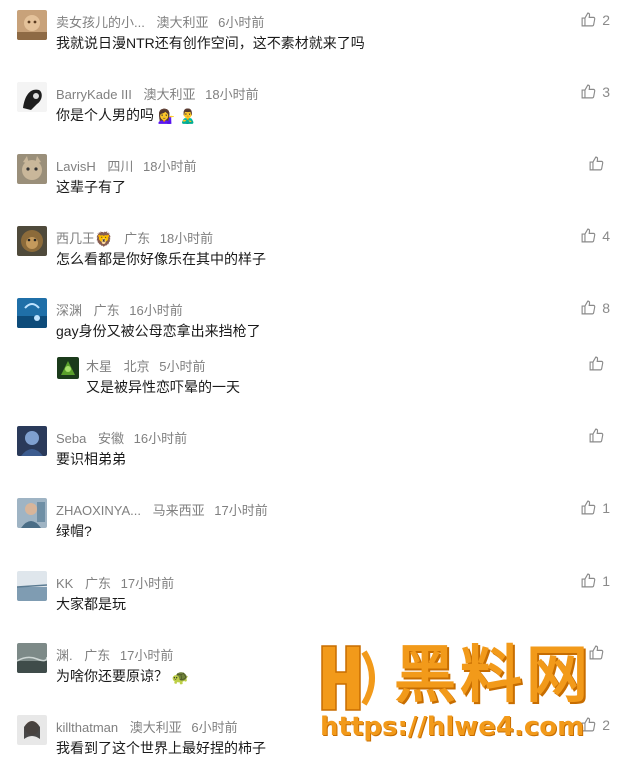 This screenshot has width=634, height=768. I want to click on comment-meta: 渊. 广东 17小时前, so click(114, 654).